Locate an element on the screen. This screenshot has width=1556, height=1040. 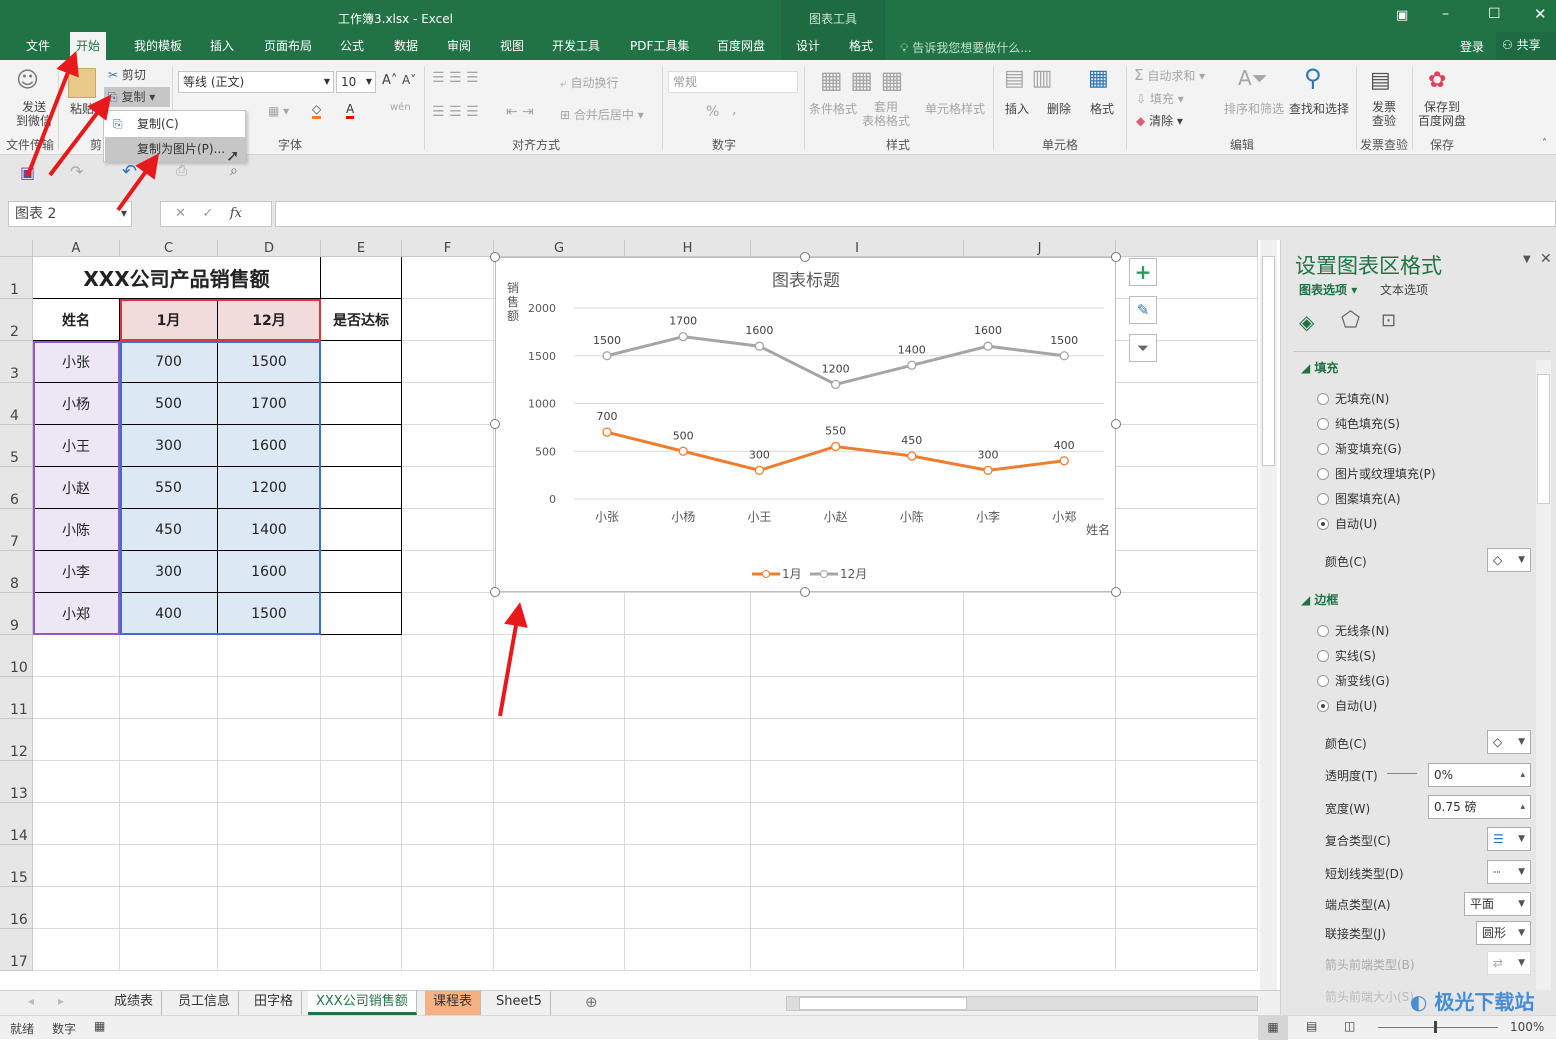
name-box: 图表 2 ▼ is located at coordinates (70, 214).